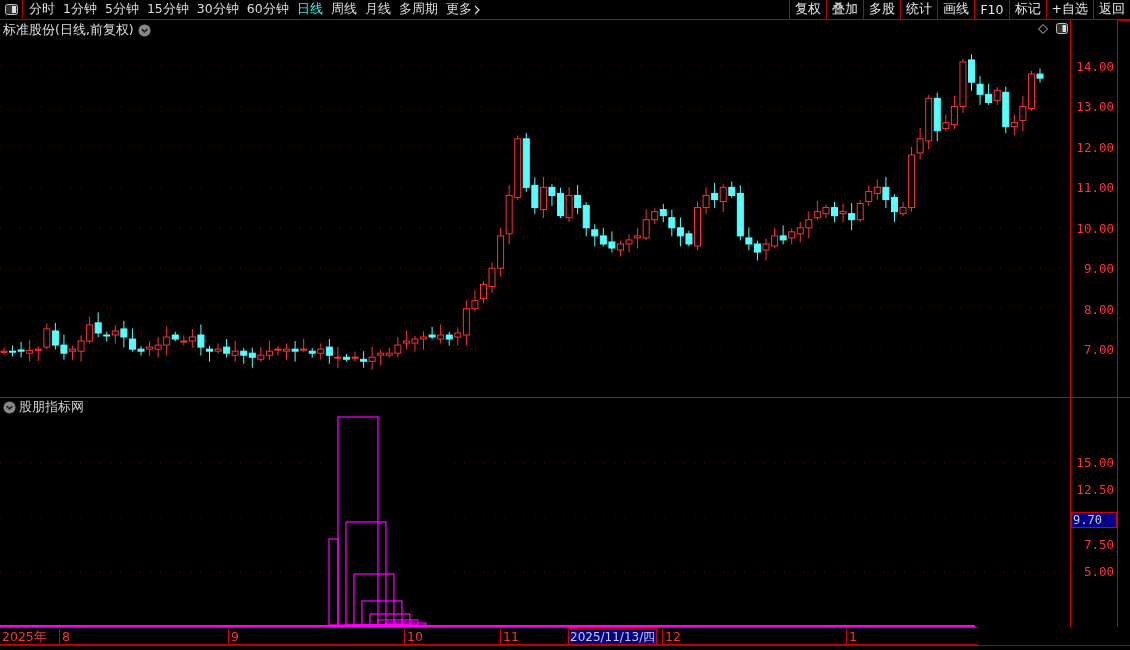  What do you see at coordinates (68, 30) in the screenshot?
I see `chart-title: 标准股份(日线,前复权)` at bounding box center [68, 30].